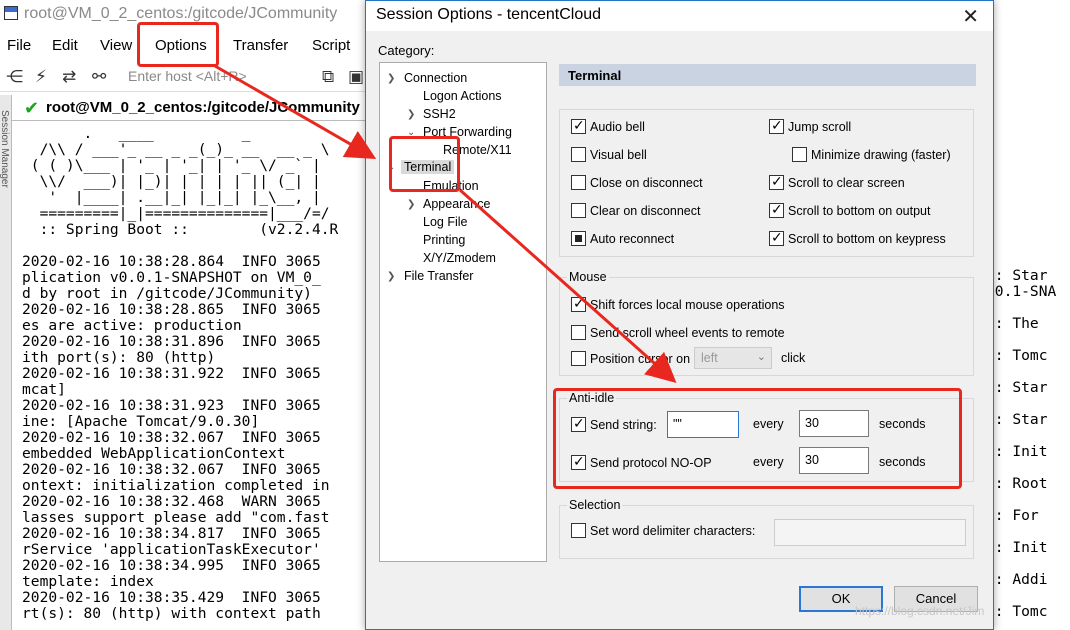  What do you see at coordinates (820, 127) in the screenshot?
I see `jump-scroll-label: Jump scroll` at bounding box center [820, 127].